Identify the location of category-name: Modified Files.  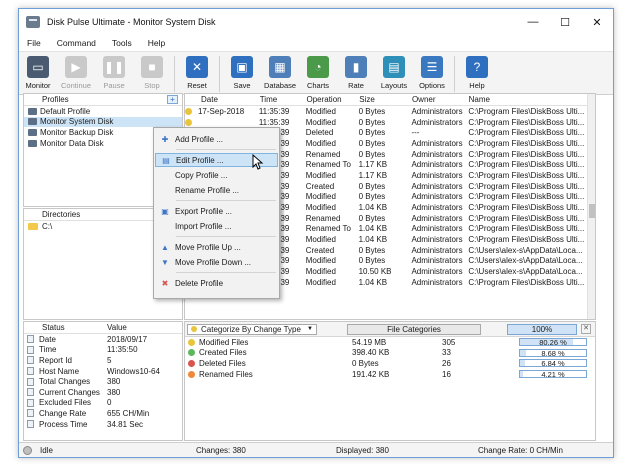
(224, 342).